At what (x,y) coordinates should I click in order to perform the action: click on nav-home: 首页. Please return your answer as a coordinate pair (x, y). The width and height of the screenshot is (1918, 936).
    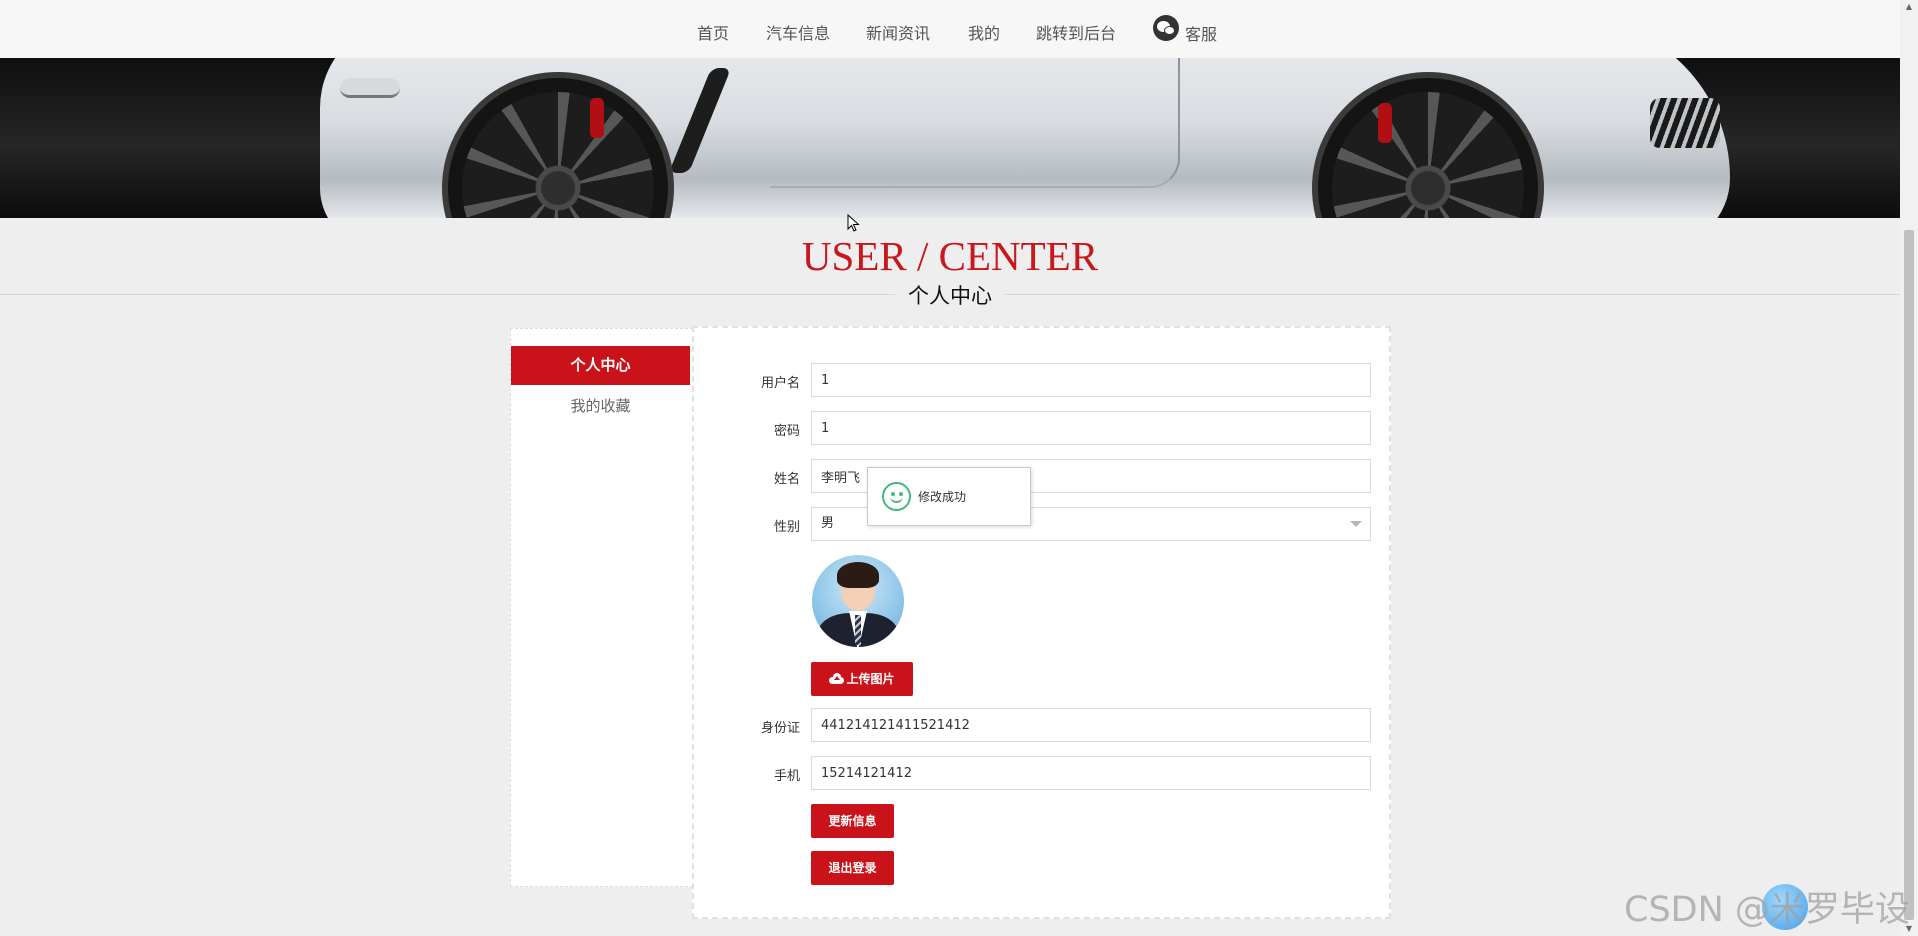
    Looking at the image, I should click on (713, 32).